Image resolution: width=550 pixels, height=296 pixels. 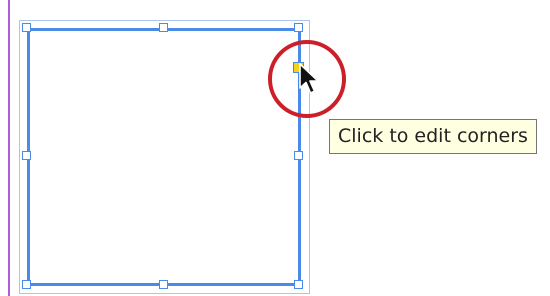 I want to click on handle-middle-right, so click(x=298, y=155).